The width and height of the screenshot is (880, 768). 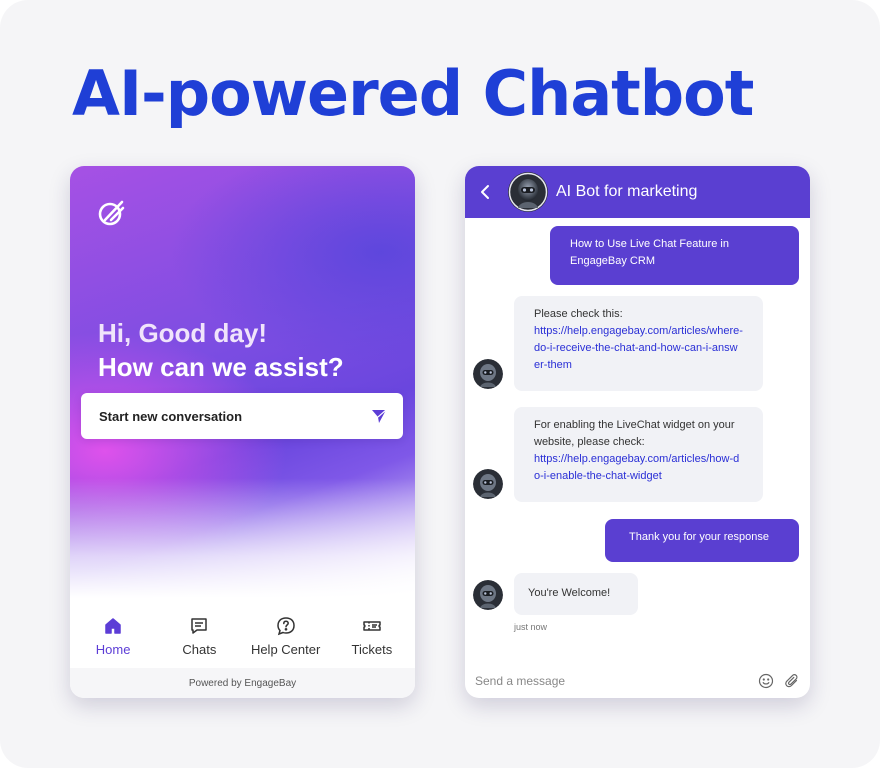 What do you see at coordinates (182, 333) in the screenshot?
I see `greeting-line-1: Hi, Good day!` at bounding box center [182, 333].